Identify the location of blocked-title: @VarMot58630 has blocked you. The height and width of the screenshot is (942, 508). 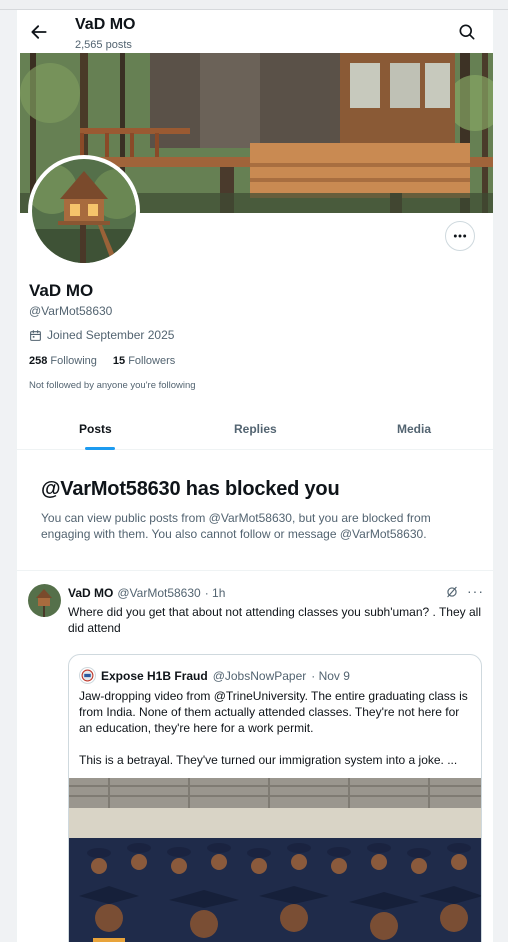
(190, 489).